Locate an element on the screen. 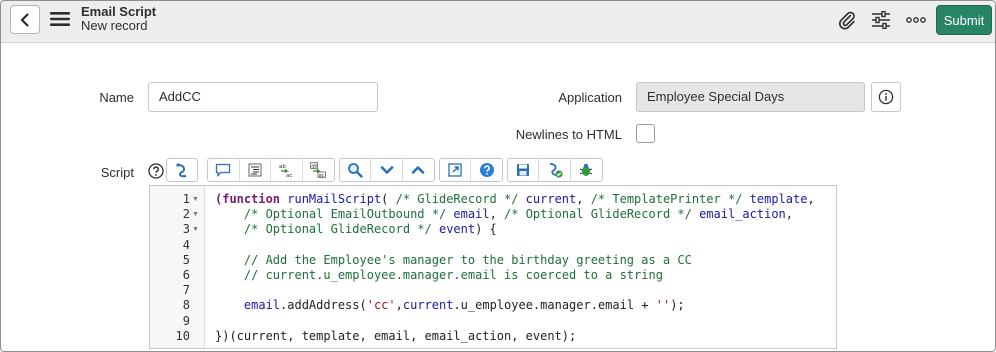 The width and height of the screenshot is (996, 352). comment-button is located at coordinates (224, 170).